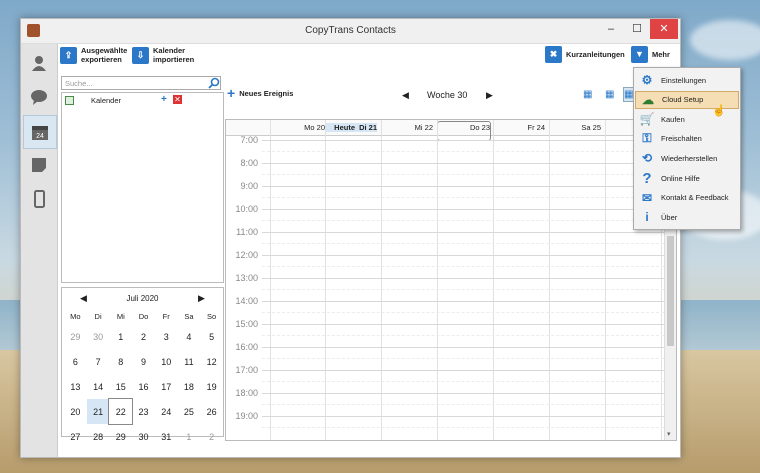 Image resolution: width=760 pixels, height=473 pixels. I want to click on day-header: Mo 20, so click(297, 127).